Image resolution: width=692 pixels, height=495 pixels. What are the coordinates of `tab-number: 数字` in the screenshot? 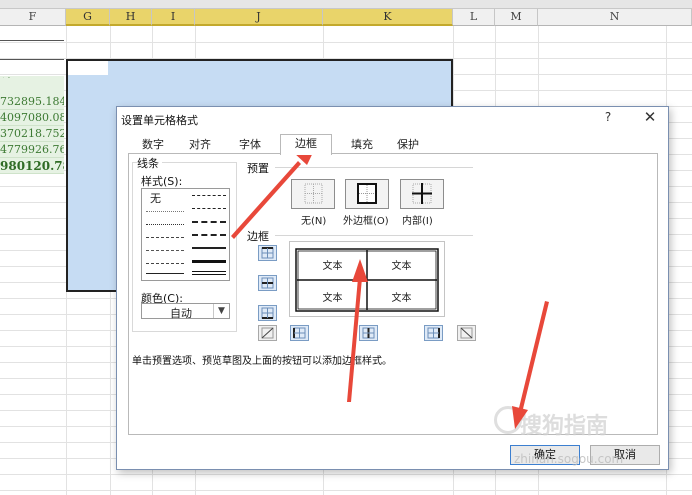 It's located at (153, 145).